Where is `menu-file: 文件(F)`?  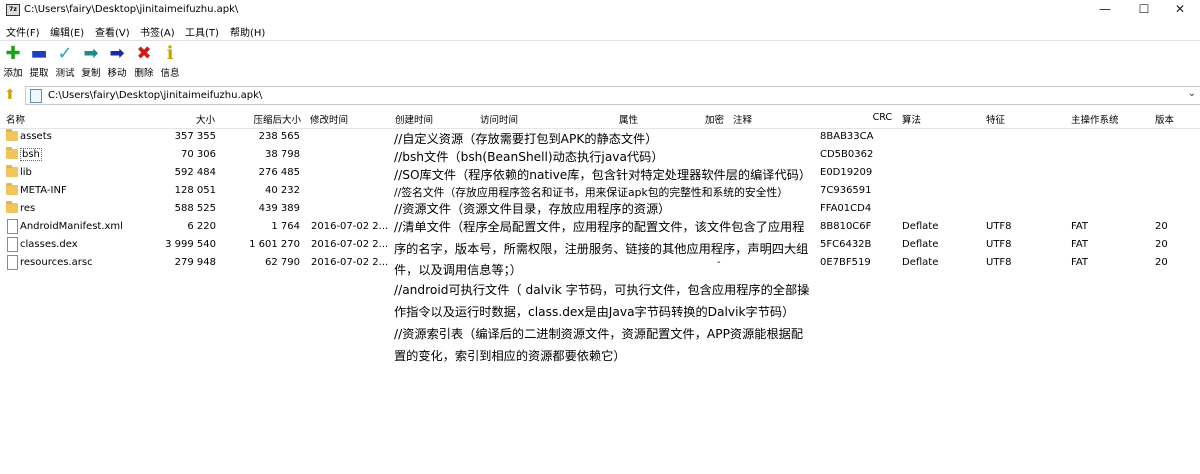 menu-file: 文件(F) is located at coordinates (23, 31).